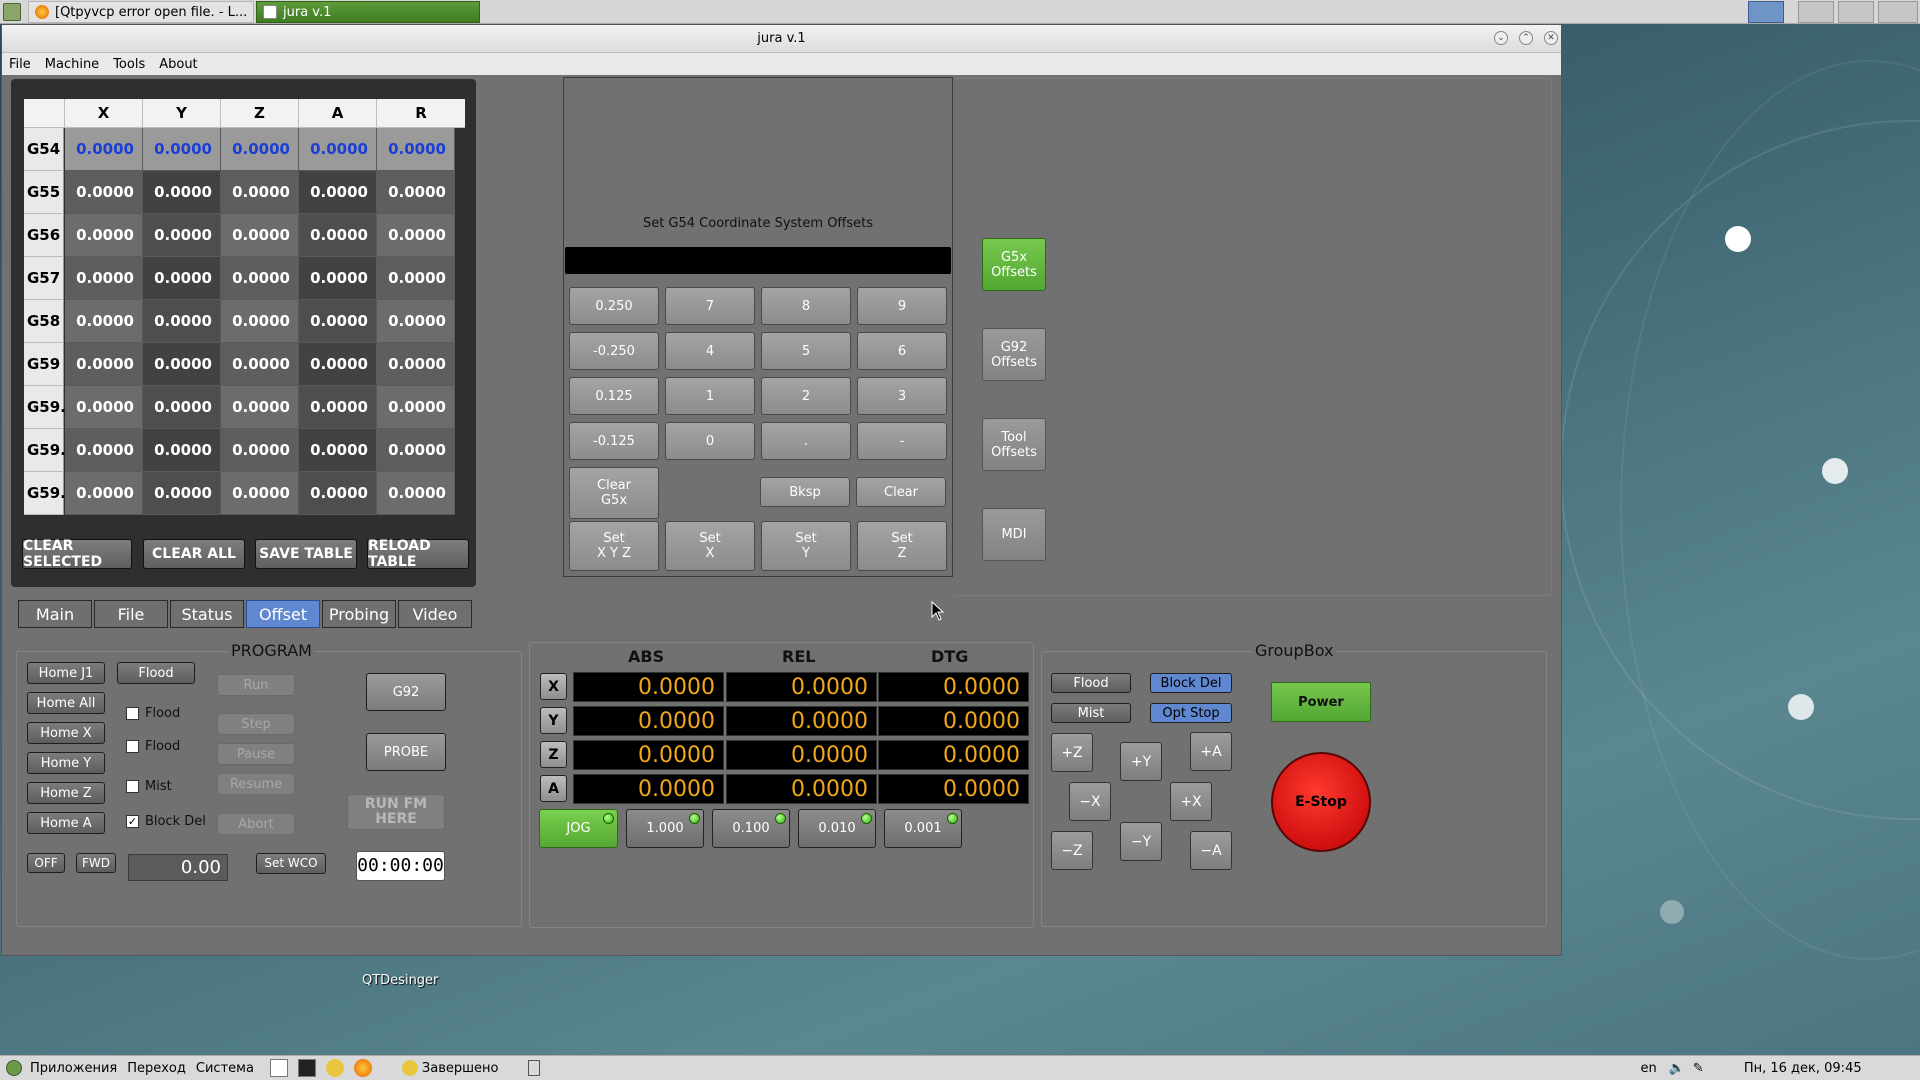  I want to click on power-button: Power, so click(1321, 702).